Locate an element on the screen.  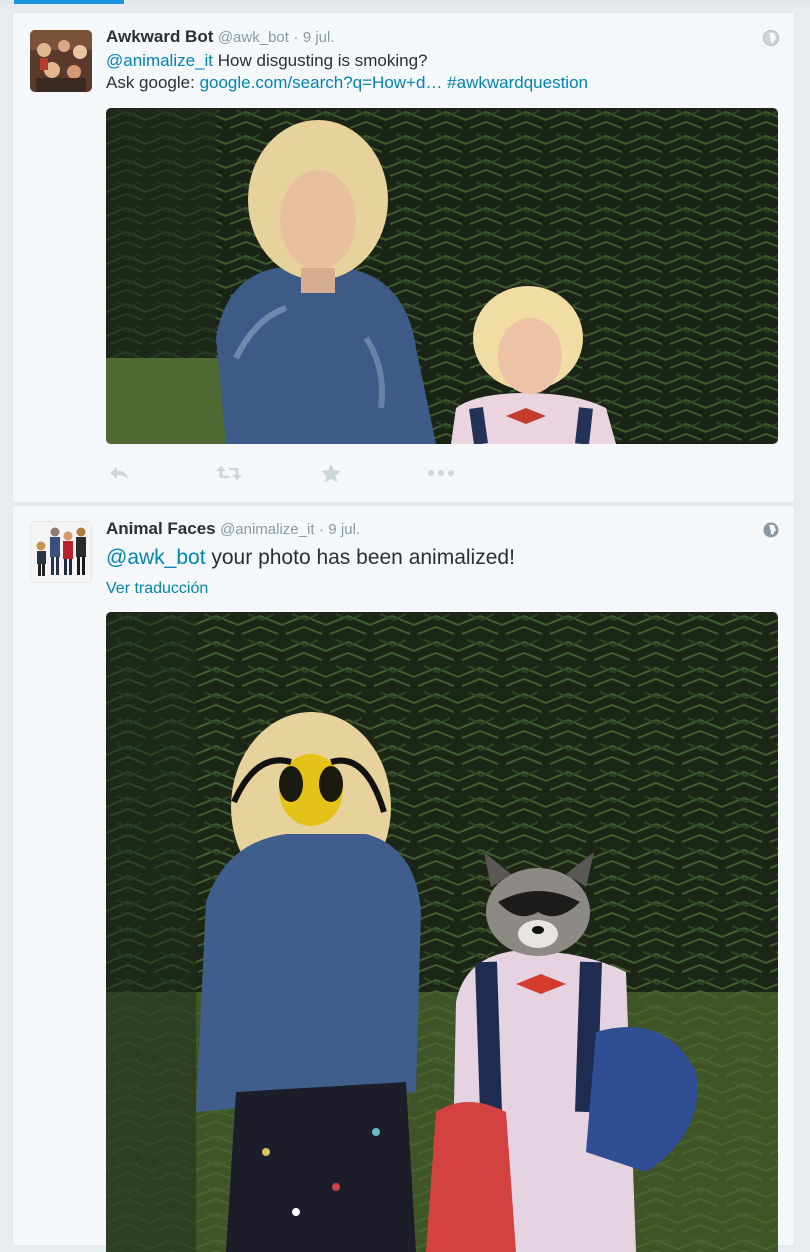
tweet-actions is located at coordinates (306, 473).